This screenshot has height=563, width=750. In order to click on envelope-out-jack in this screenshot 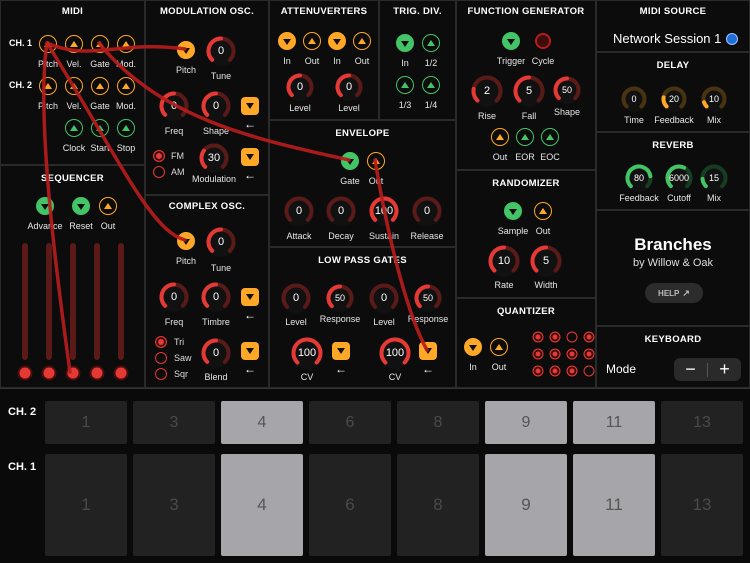, I will do `click(376, 161)`.